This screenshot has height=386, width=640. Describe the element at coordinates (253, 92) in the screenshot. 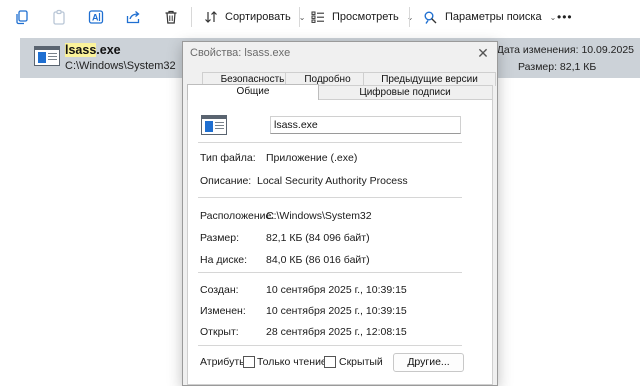

I see `tab-general: Общие` at that location.